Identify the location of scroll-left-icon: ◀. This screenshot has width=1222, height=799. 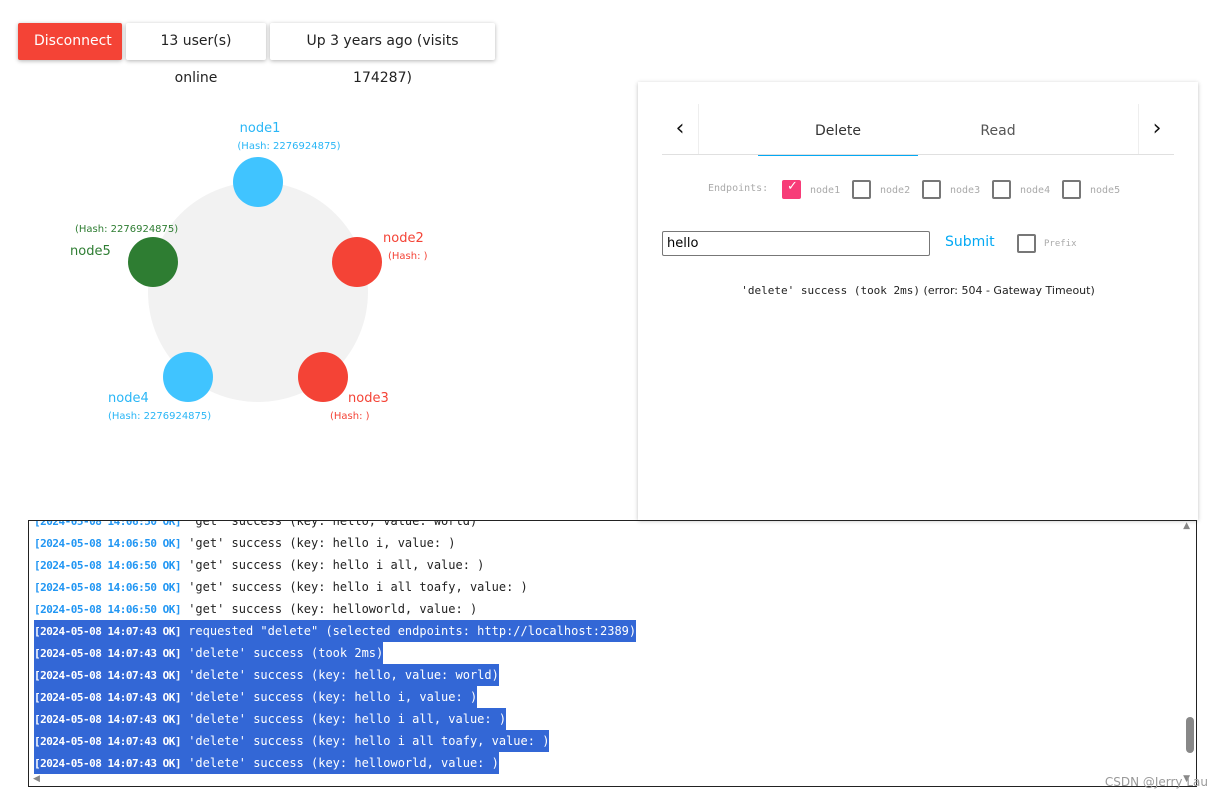
(36, 779).